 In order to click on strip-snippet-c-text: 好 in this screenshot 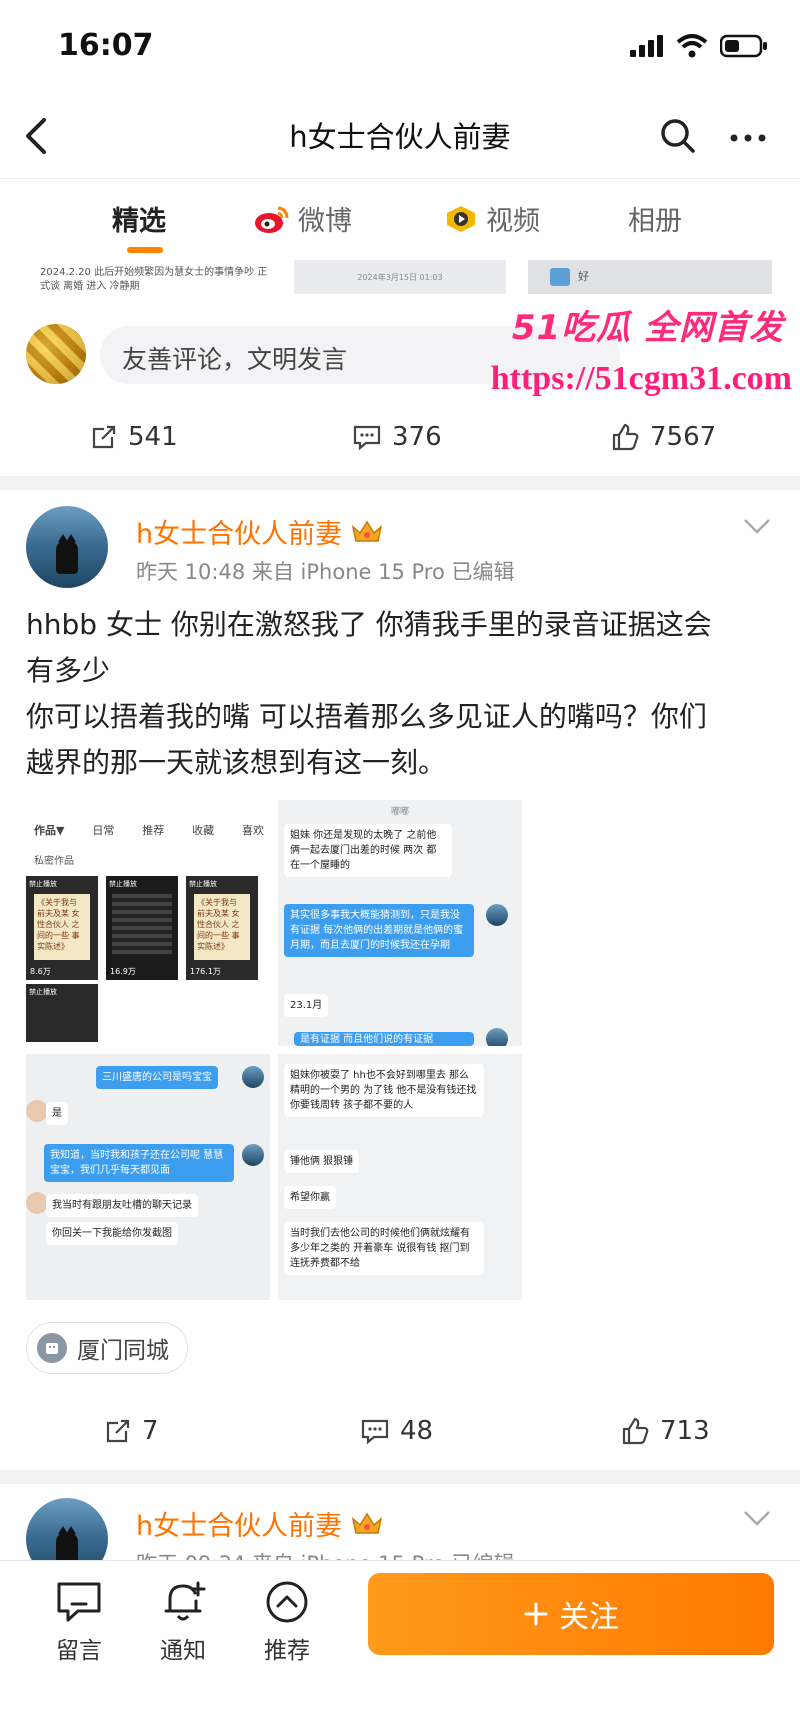, I will do `click(583, 276)`.